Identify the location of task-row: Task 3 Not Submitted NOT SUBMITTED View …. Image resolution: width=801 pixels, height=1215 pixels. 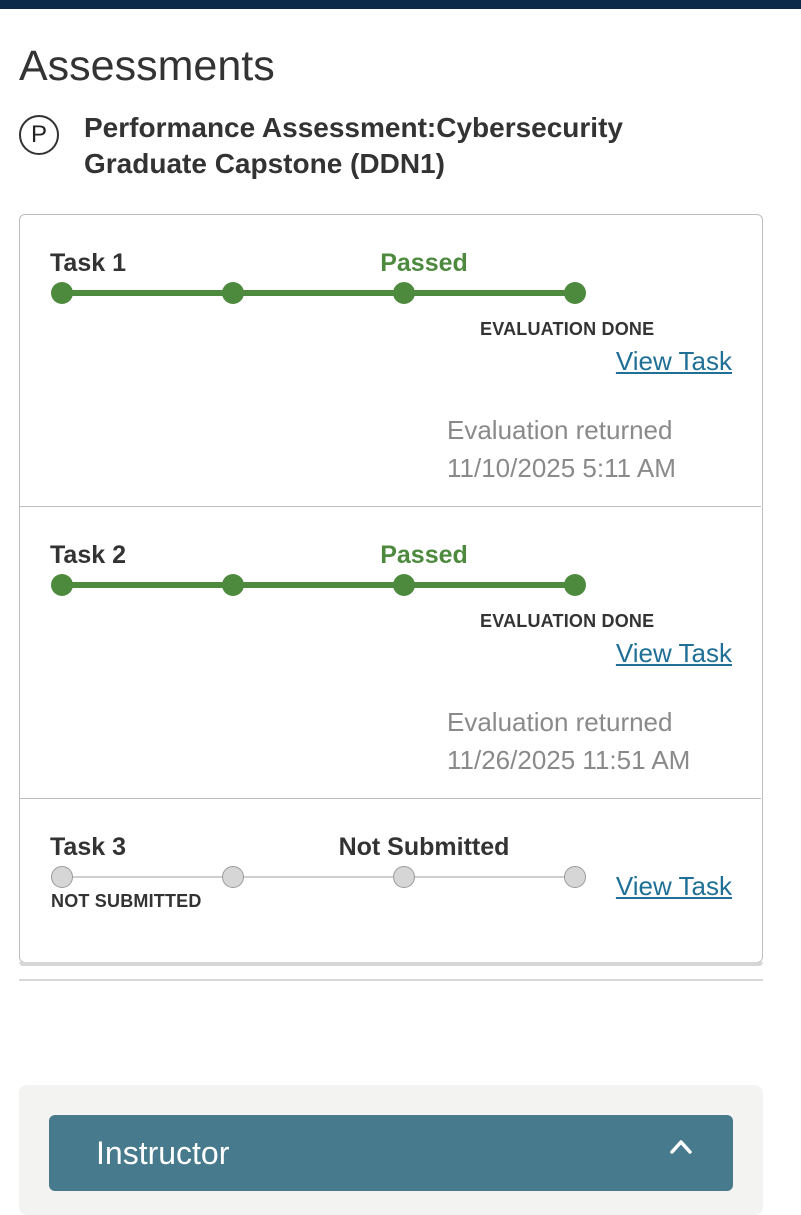
(390, 880).